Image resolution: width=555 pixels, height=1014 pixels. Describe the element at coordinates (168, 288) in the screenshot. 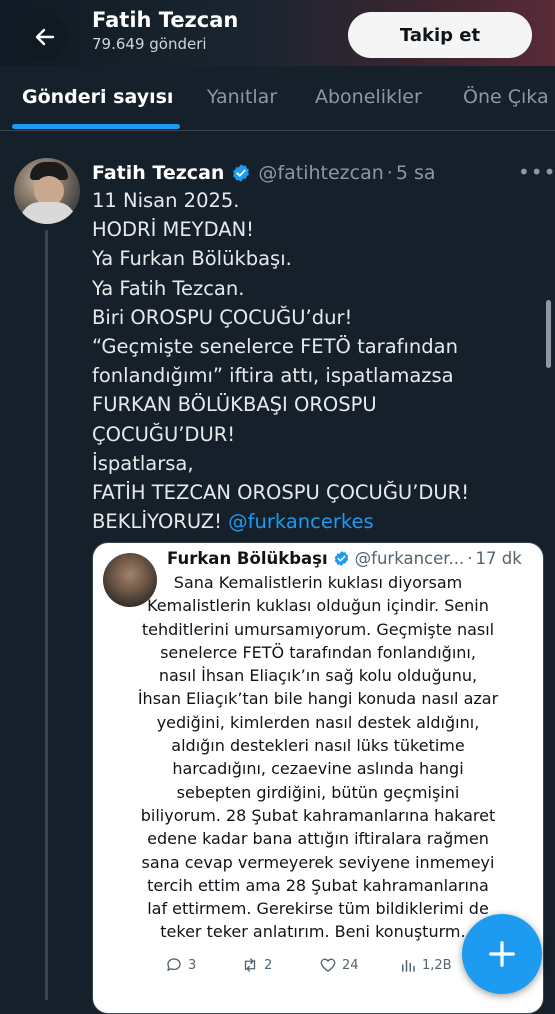

I see `tweet-line: Ya Fatih Tezcan.` at that location.